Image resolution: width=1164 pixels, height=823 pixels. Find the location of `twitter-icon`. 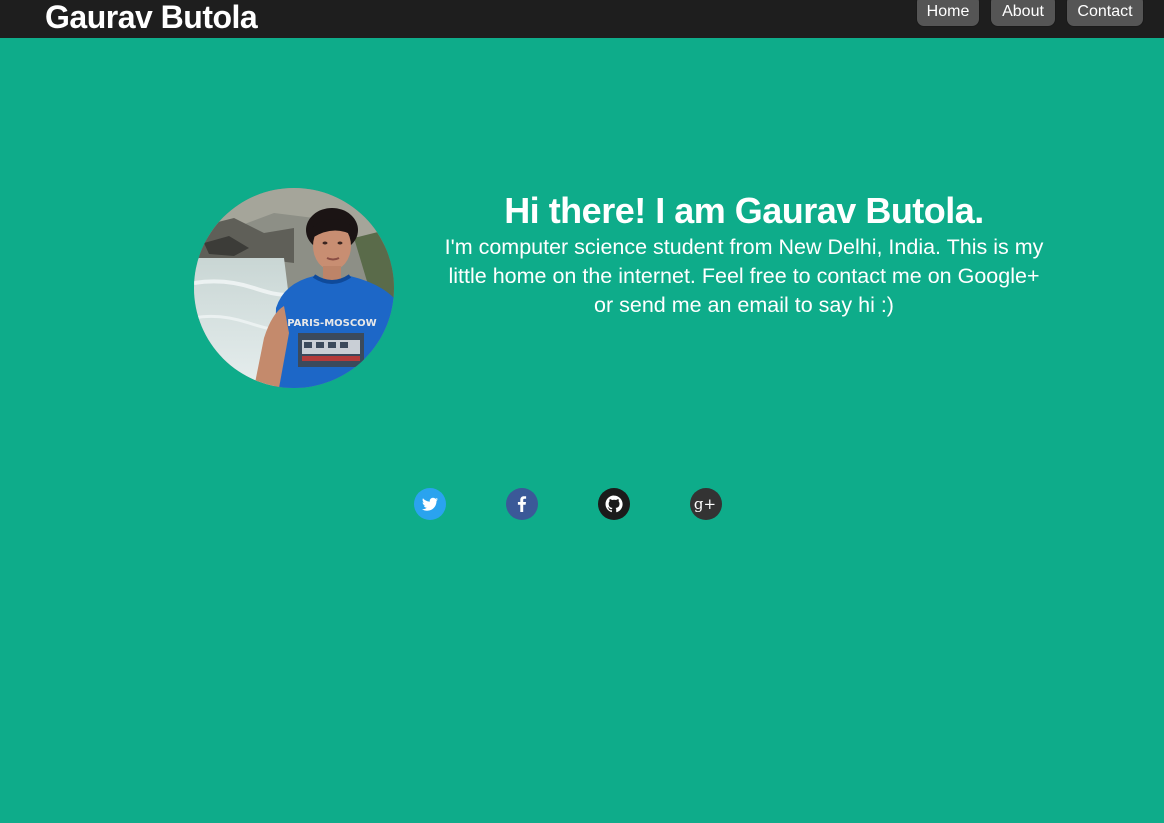

twitter-icon is located at coordinates (430, 504).